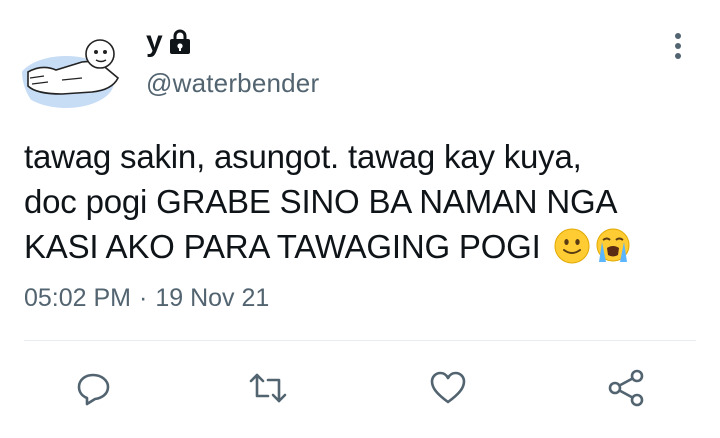 The width and height of the screenshot is (720, 438). What do you see at coordinates (78, 298) in the screenshot?
I see `tweet-time: 05:02 PM` at bounding box center [78, 298].